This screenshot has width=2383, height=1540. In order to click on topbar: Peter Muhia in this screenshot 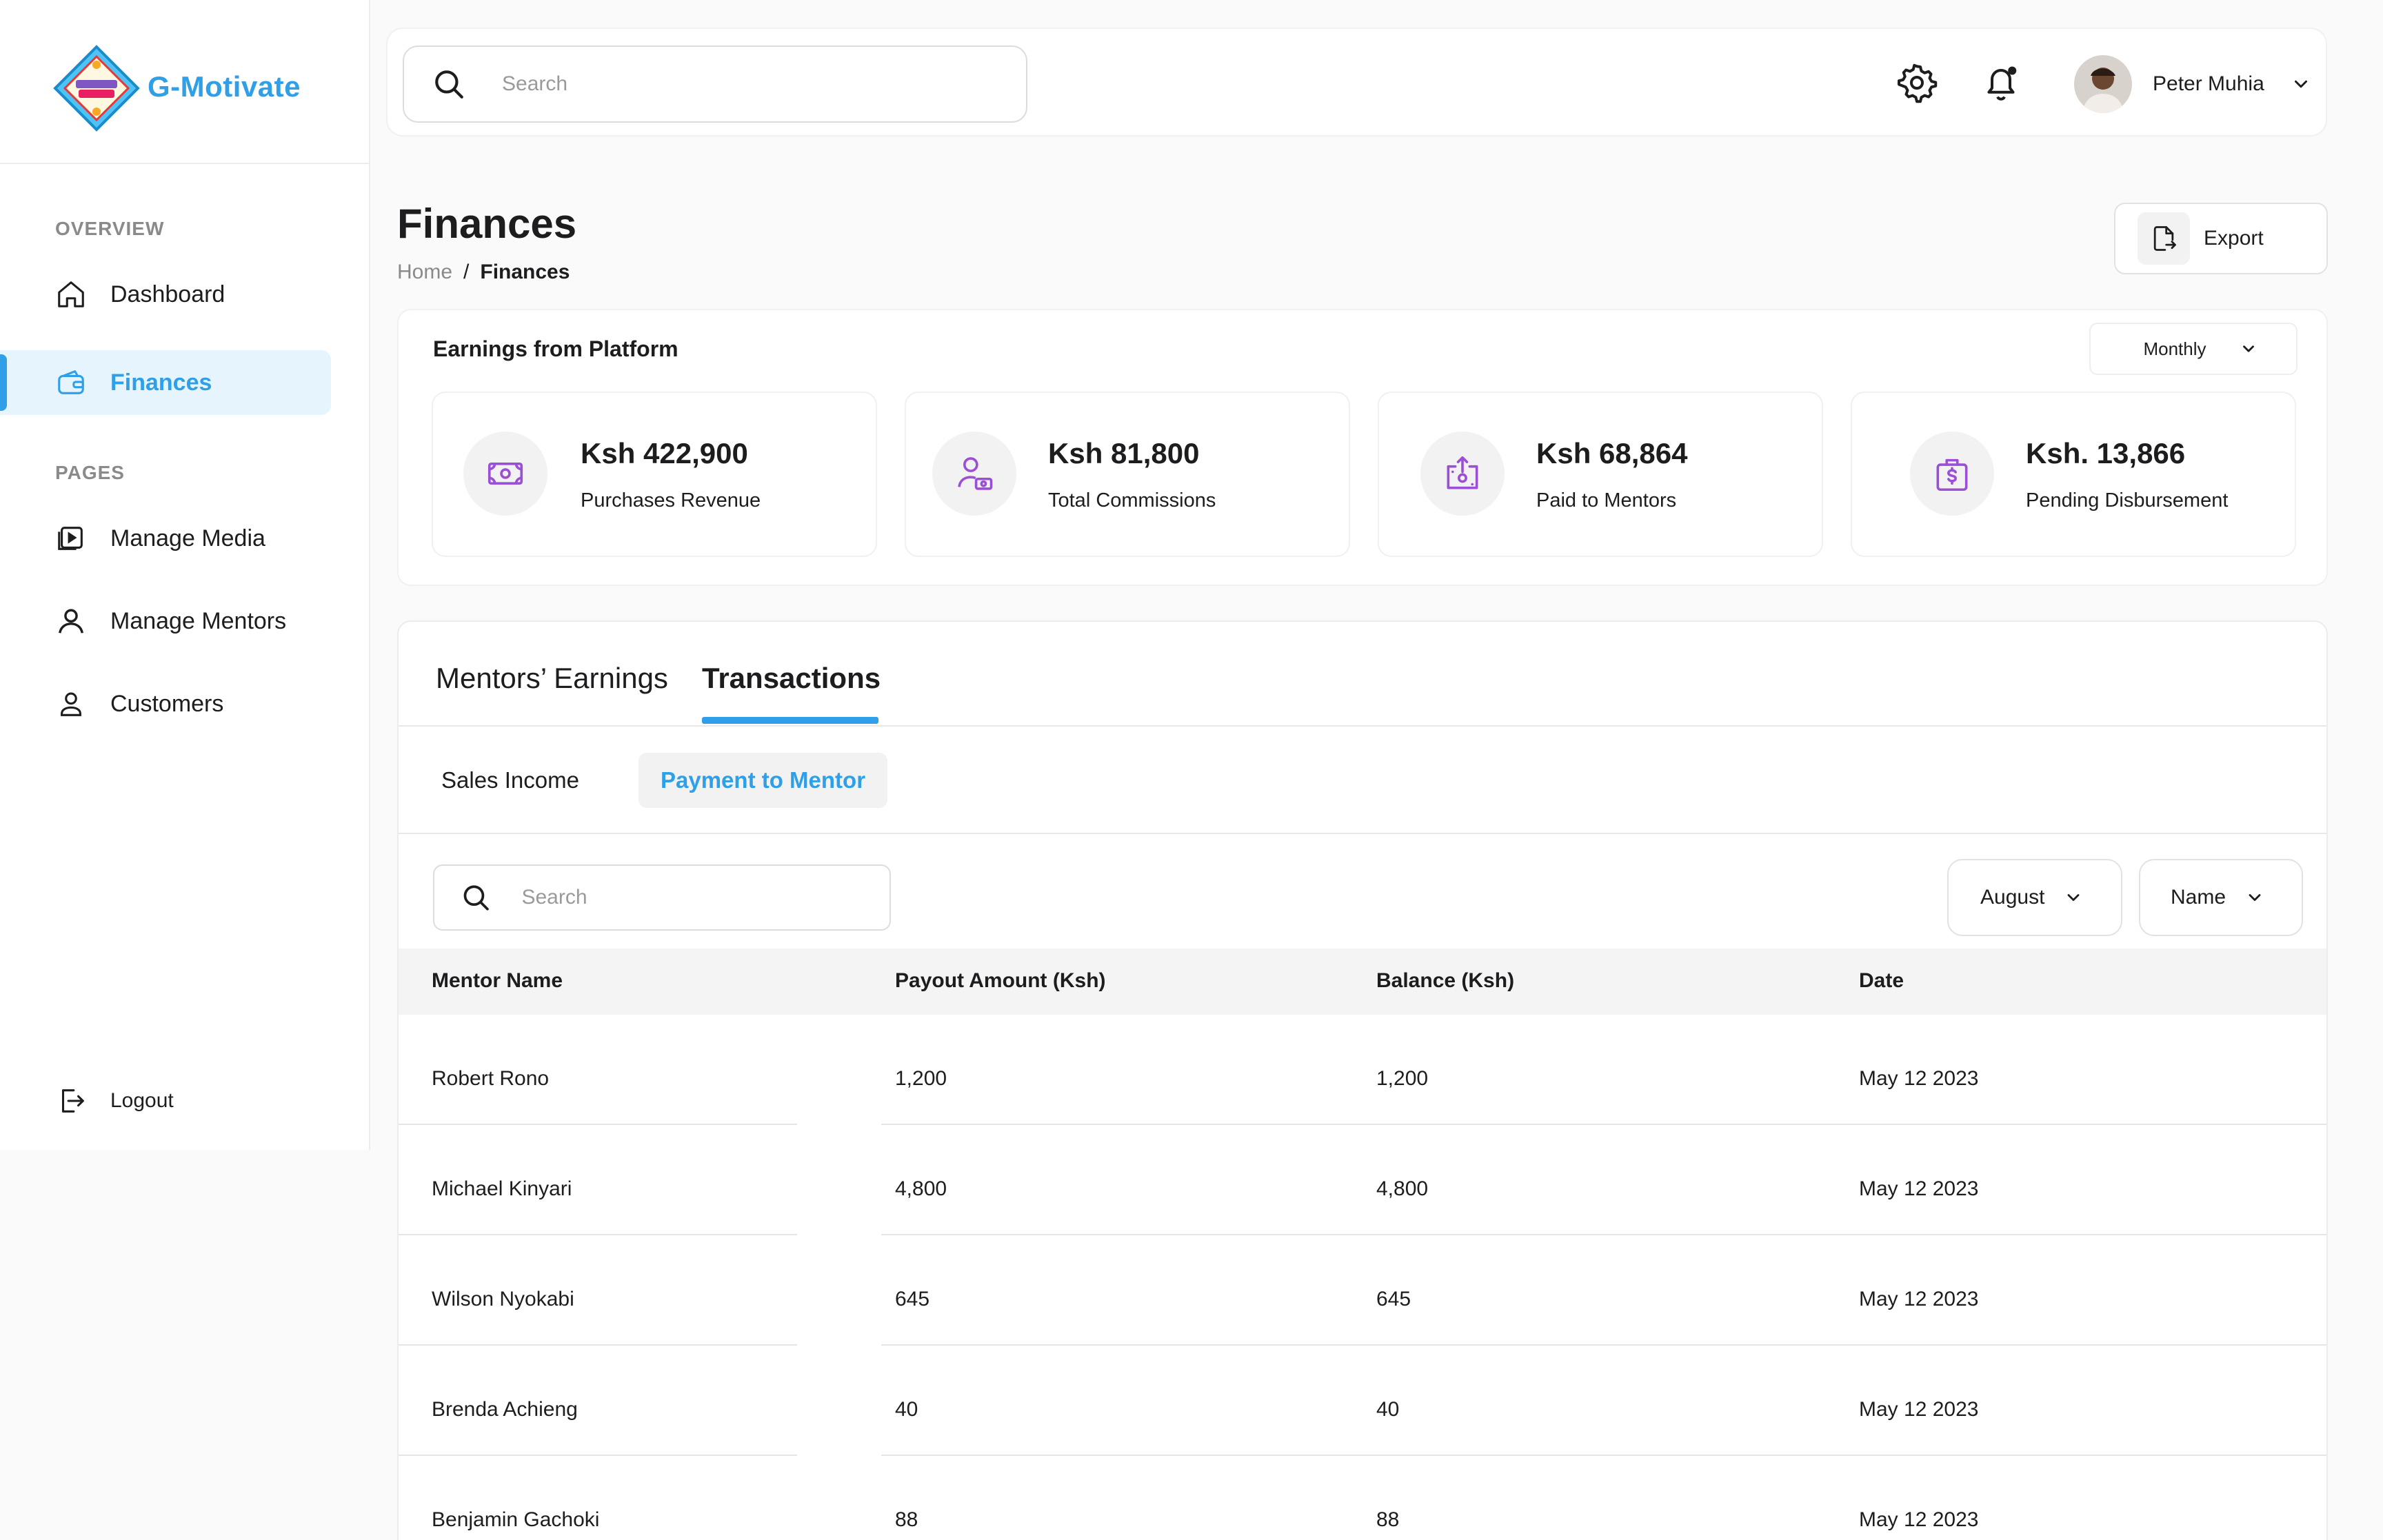, I will do `click(1356, 82)`.